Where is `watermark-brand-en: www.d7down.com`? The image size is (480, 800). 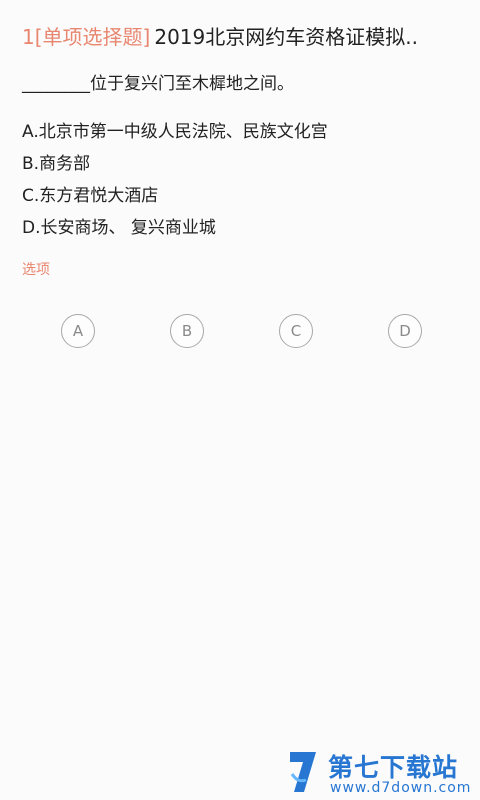 watermark-brand-en: www.d7down.com is located at coordinates (401, 788).